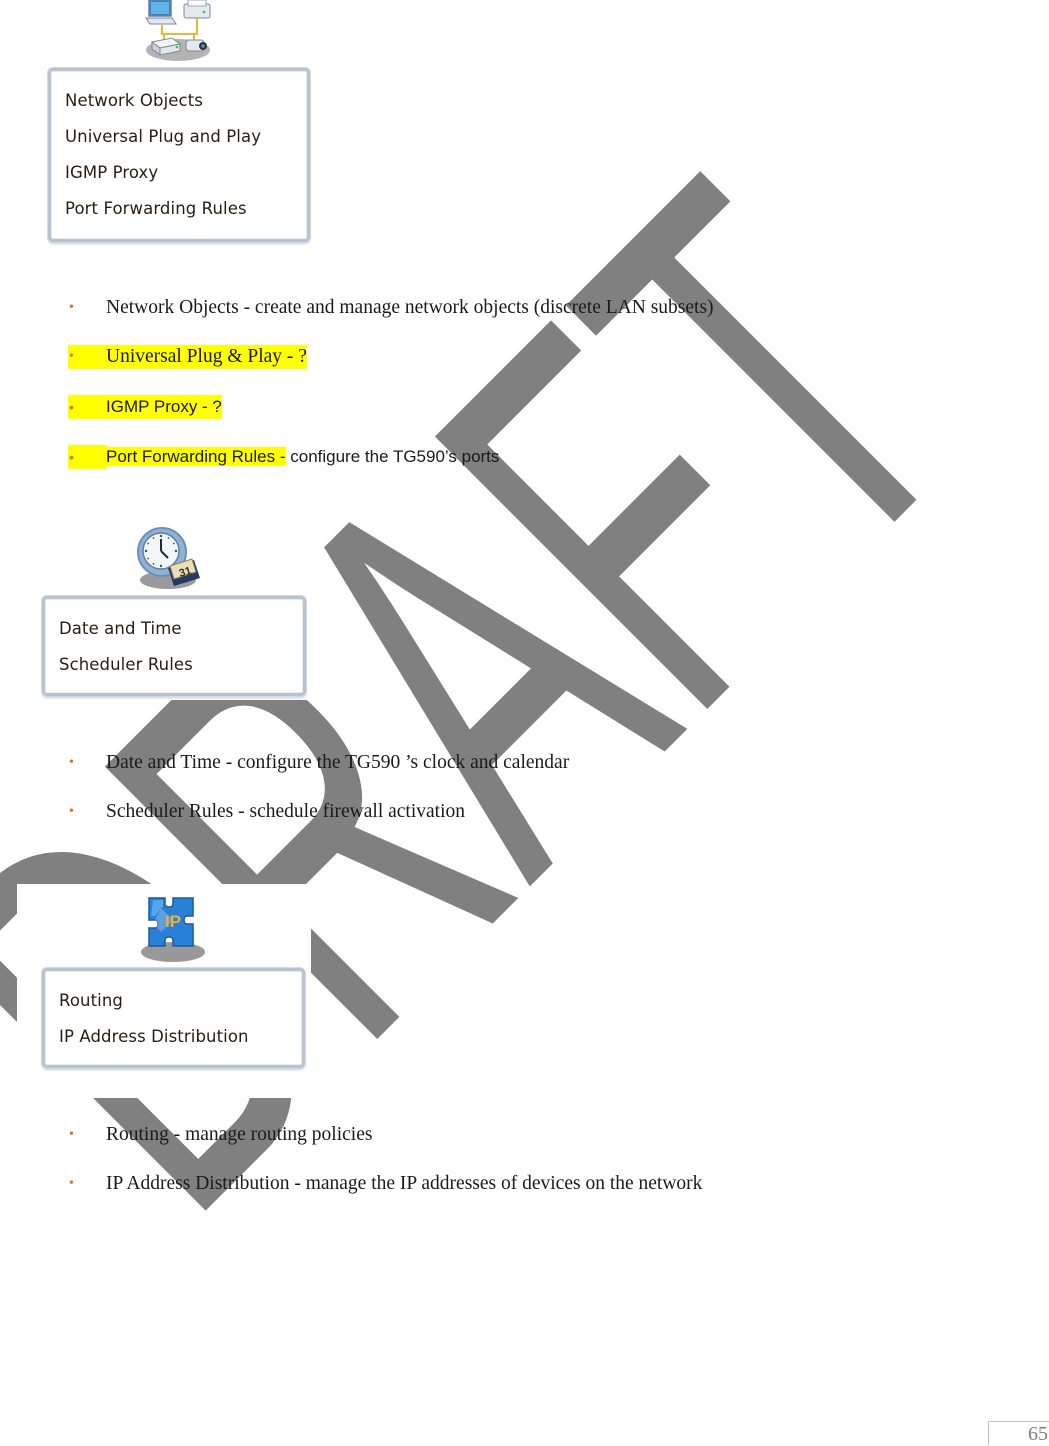  I want to click on menu-item-port-forwarding-rules: Port Forwarding Rules, so click(156, 208).